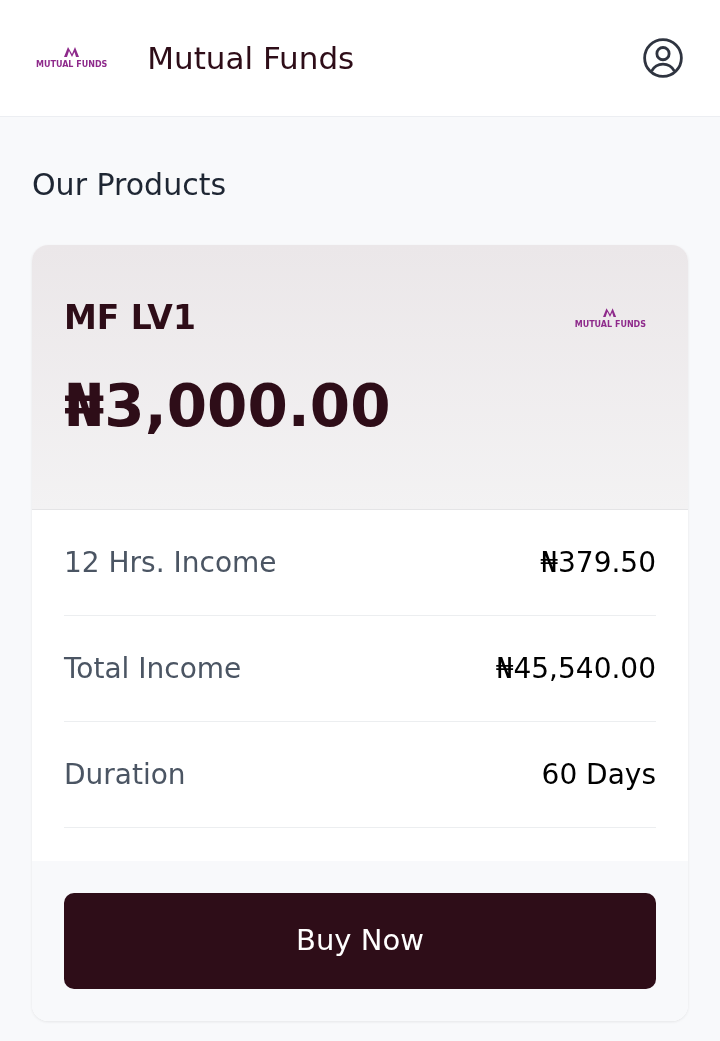 The width and height of the screenshot is (720, 1041). Describe the element at coordinates (598, 562) in the screenshot. I see `row-value: ₦379.50` at that location.